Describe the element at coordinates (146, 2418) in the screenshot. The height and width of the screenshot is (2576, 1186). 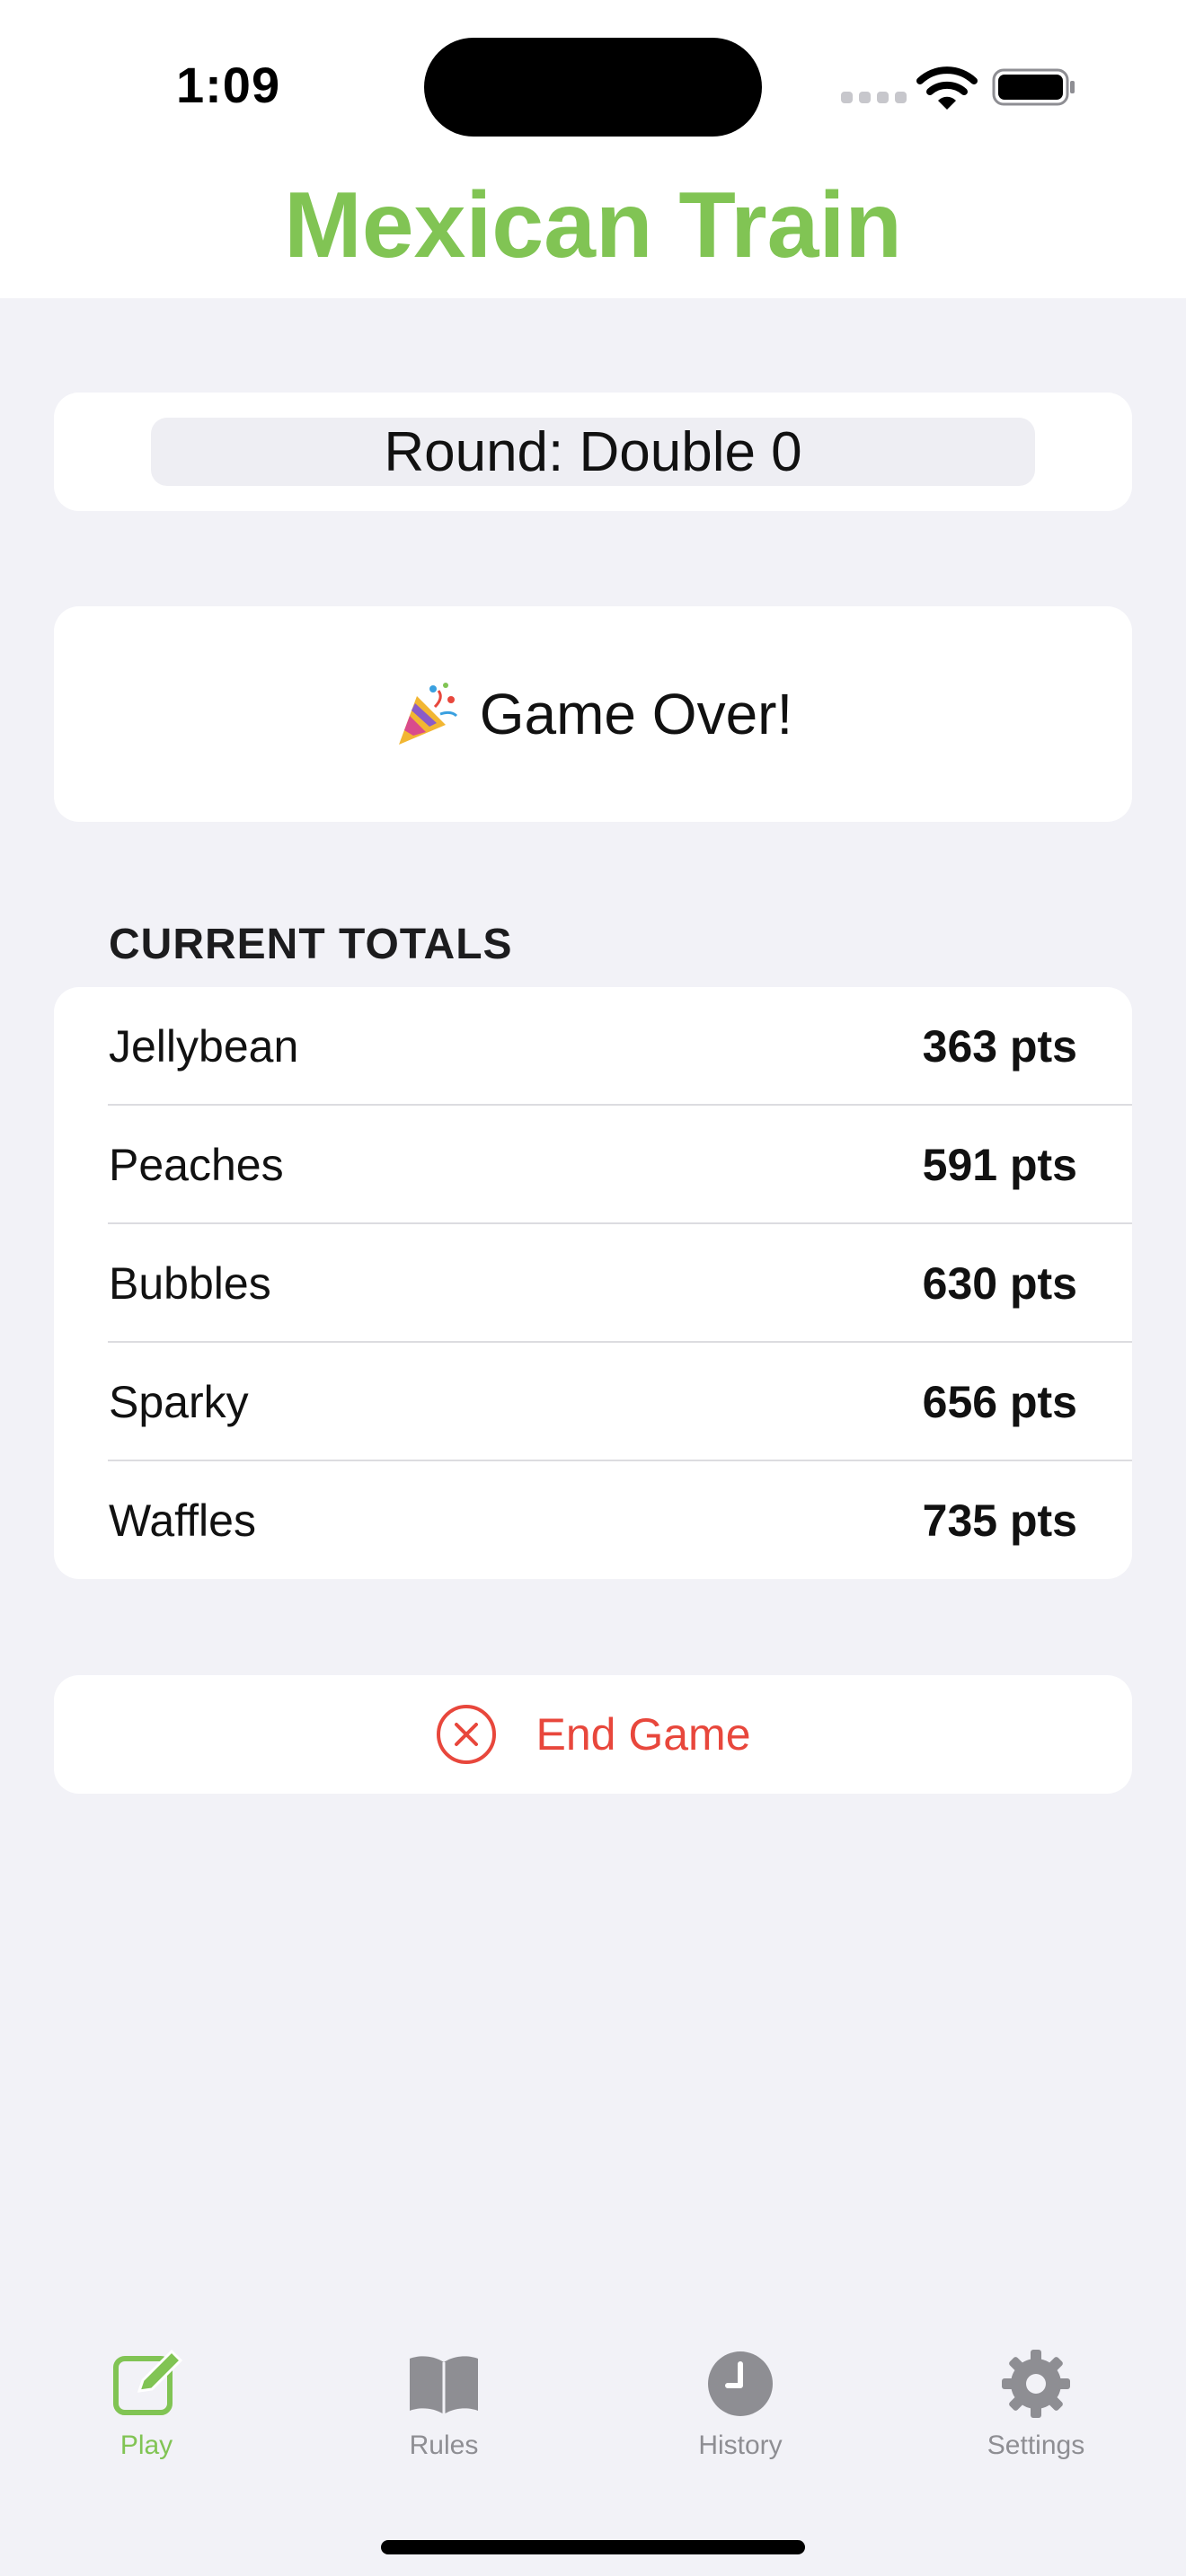
I see `tab-play: Play` at that location.